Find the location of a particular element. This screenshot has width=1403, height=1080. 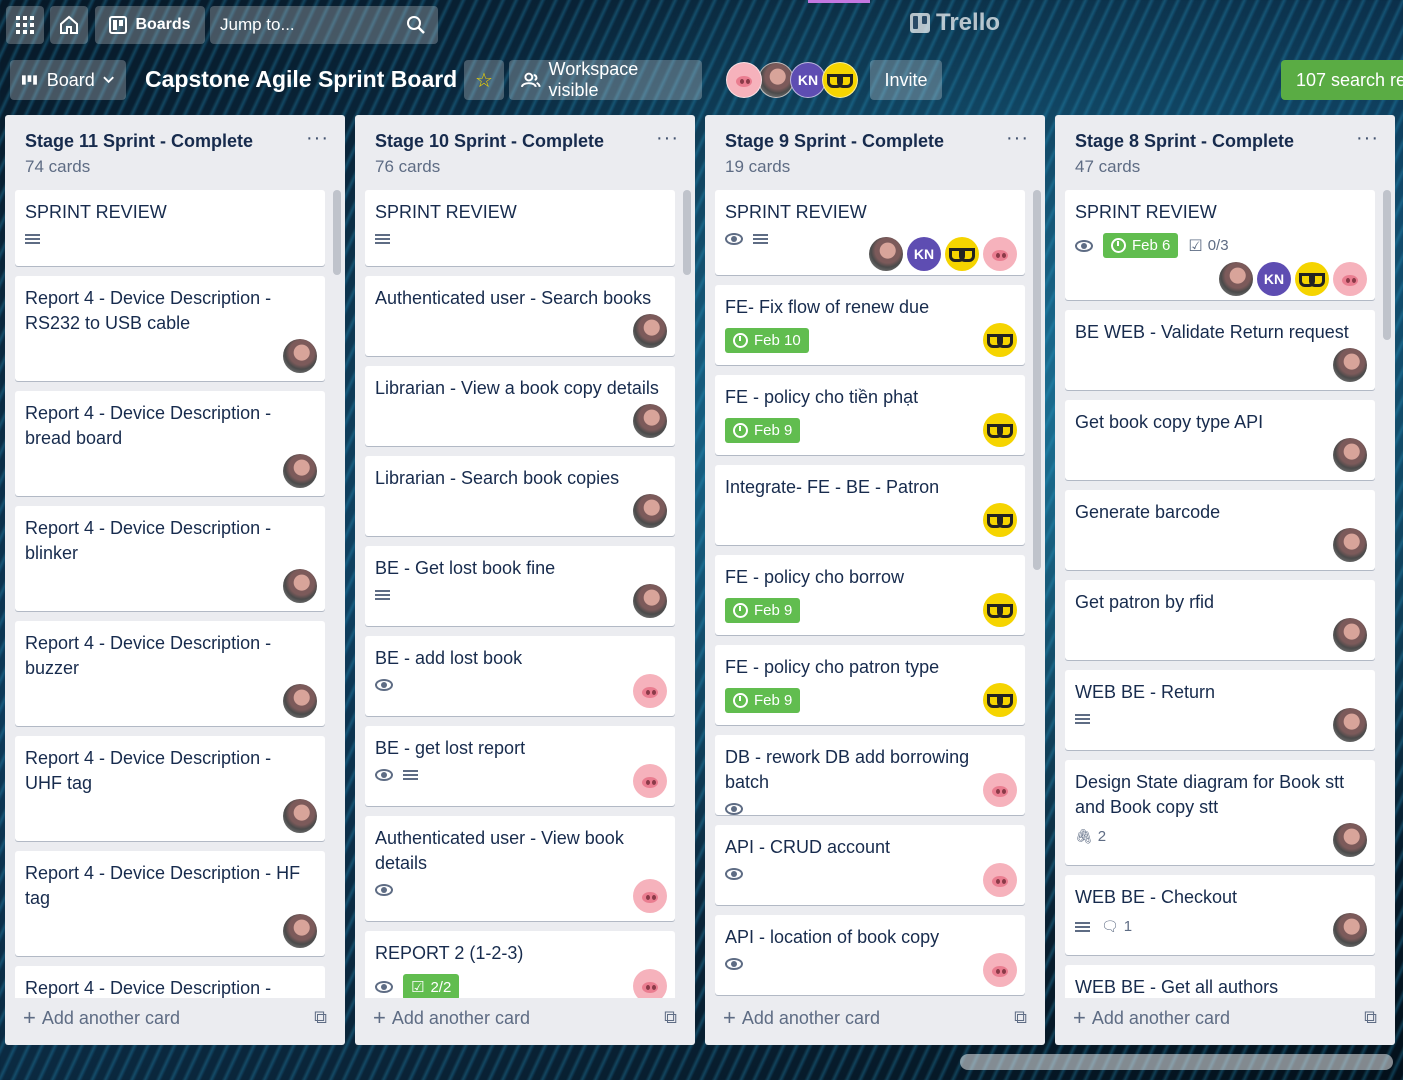

card: Get patron by rfid is located at coordinates (1220, 620).